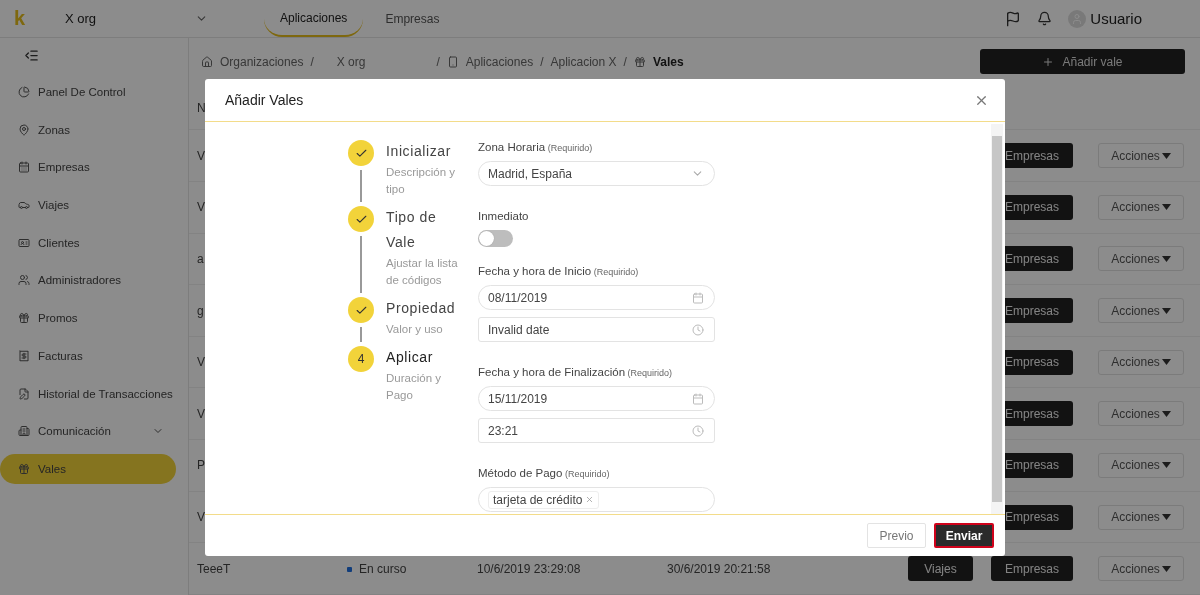  I want to click on modal-title: Añadir Vales, so click(264, 100).